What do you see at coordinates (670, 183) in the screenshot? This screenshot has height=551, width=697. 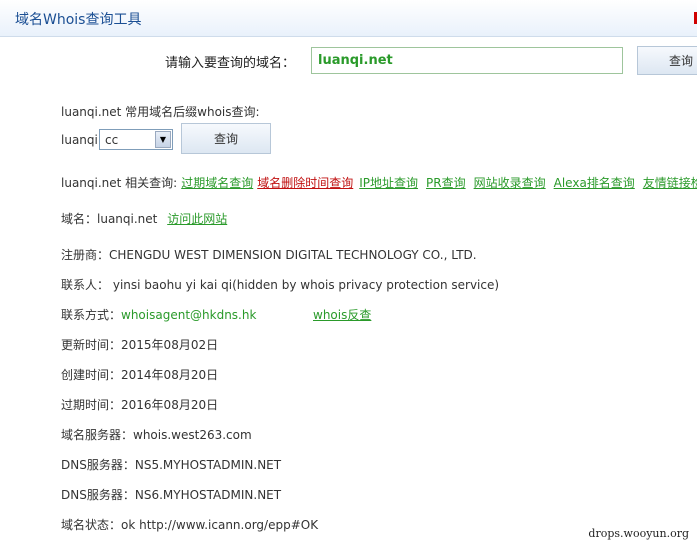 I see `related-link-friend-links: 友情链接检测` at bounding box center [670, 183].